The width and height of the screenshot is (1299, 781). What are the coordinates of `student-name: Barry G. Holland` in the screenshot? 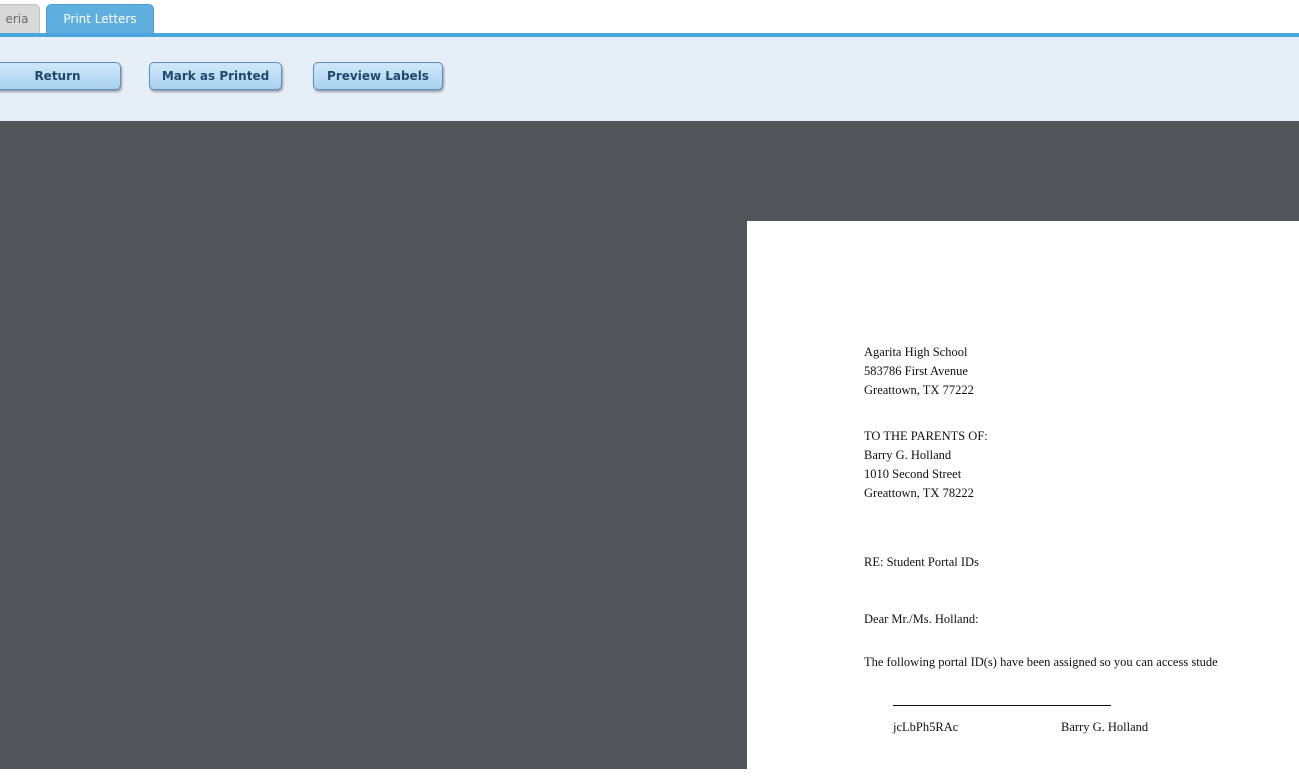 It's located at (908, 455).